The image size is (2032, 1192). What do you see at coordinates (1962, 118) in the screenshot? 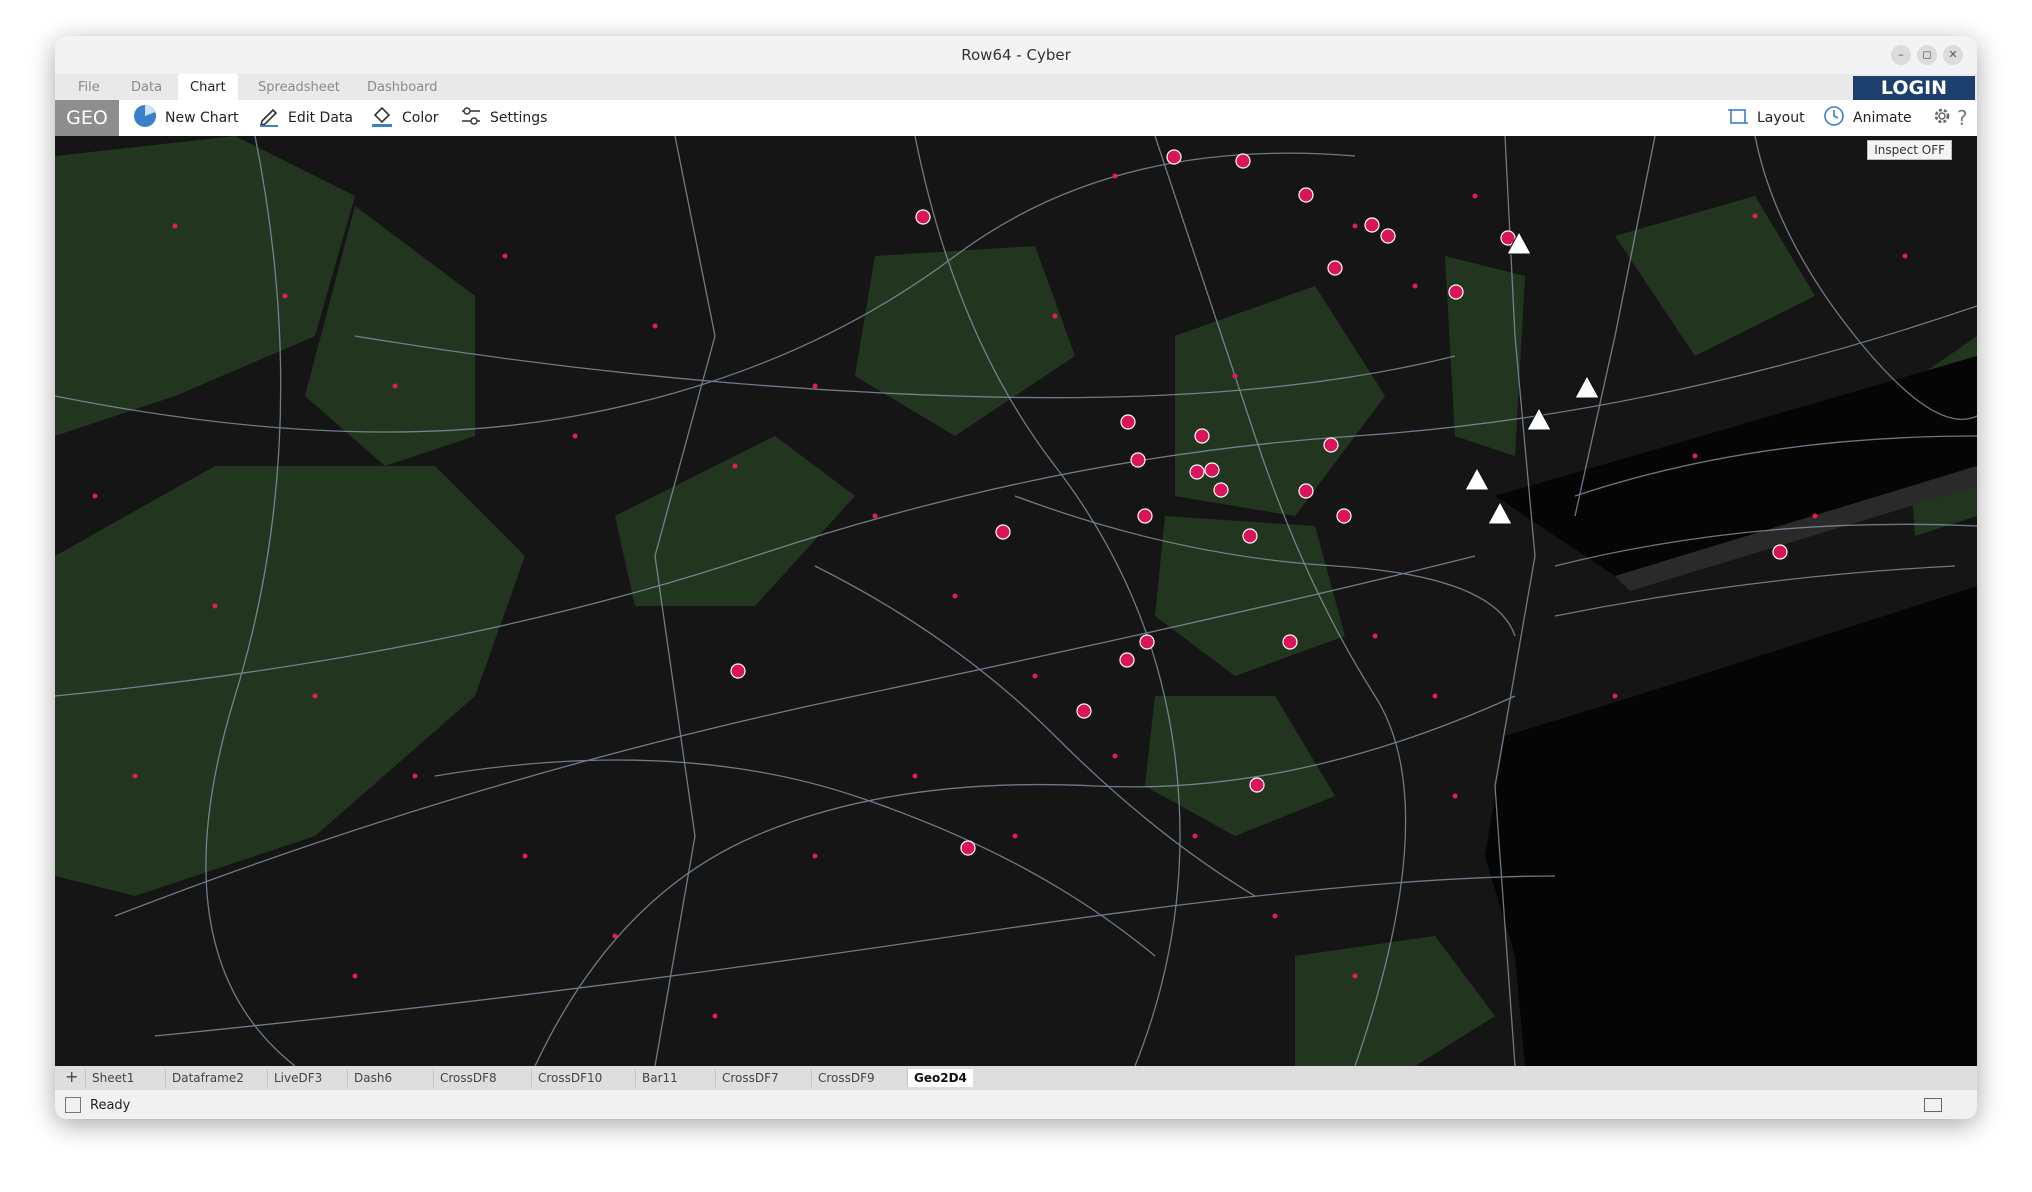
I see `help-icon: ?` at bounding box center [1962, 118].